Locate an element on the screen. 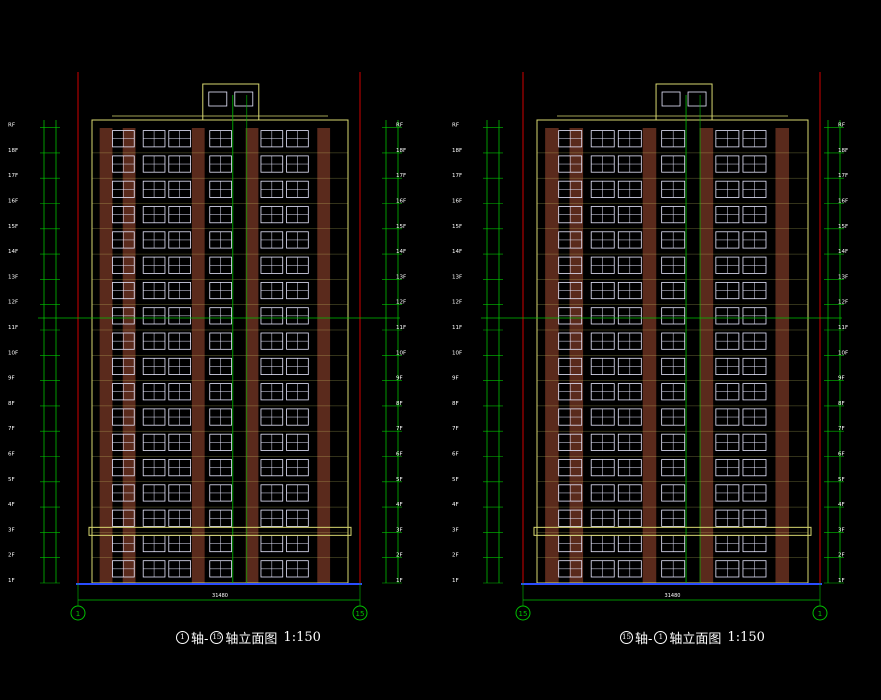  right-drawing-title: 15 轴- 1 轴立面图 1:150 is located at coordinates (692, 637).